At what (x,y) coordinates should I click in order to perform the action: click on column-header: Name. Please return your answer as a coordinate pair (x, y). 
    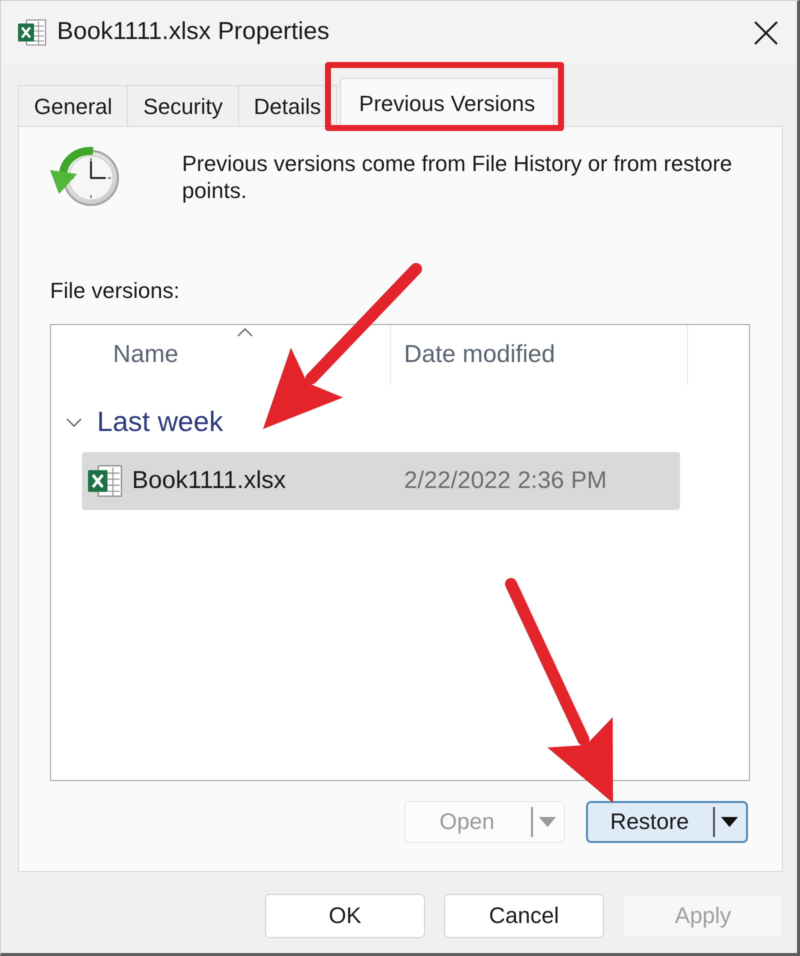
    Looking at the image, I should click on (220, 355).